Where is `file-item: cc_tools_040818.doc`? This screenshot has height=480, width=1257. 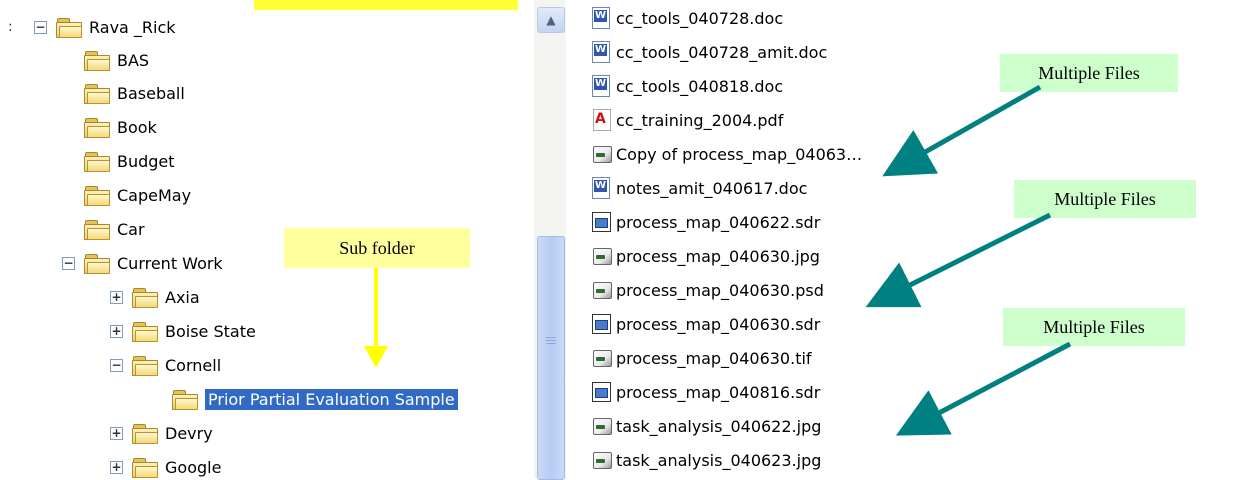 file-item: cc_tools_040818.doc is located at coordinates (686, 86).